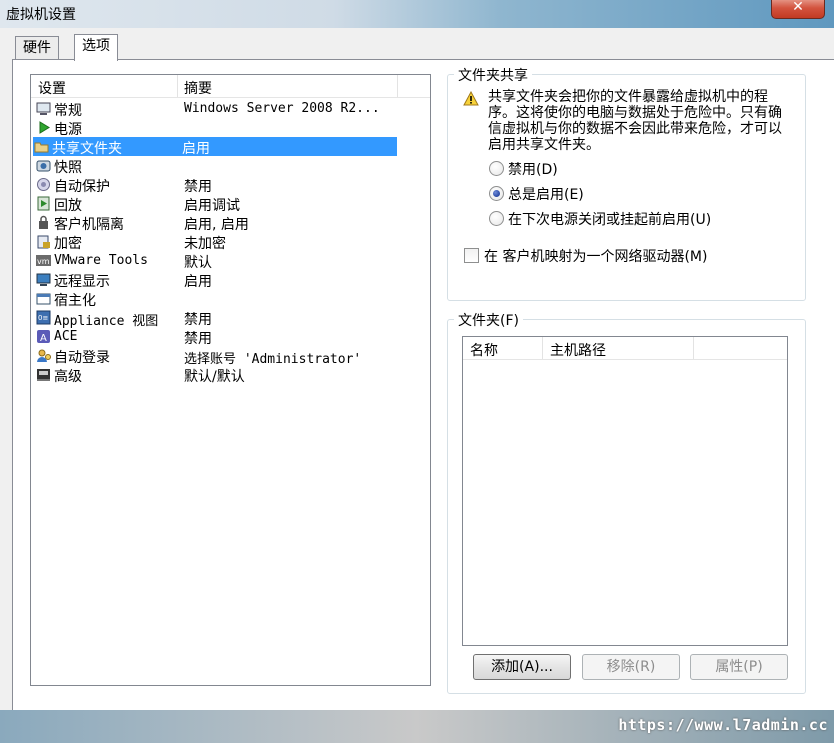 This screenshot has height=743, width=834. Describe the element at coordinates (496, 168) in the screenshot. I see `radio-disabled` at that location.